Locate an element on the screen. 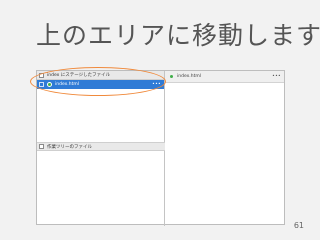 The height and width of the screenshot is (240, 320). added-status-icon is located at coordinates (171, 76).